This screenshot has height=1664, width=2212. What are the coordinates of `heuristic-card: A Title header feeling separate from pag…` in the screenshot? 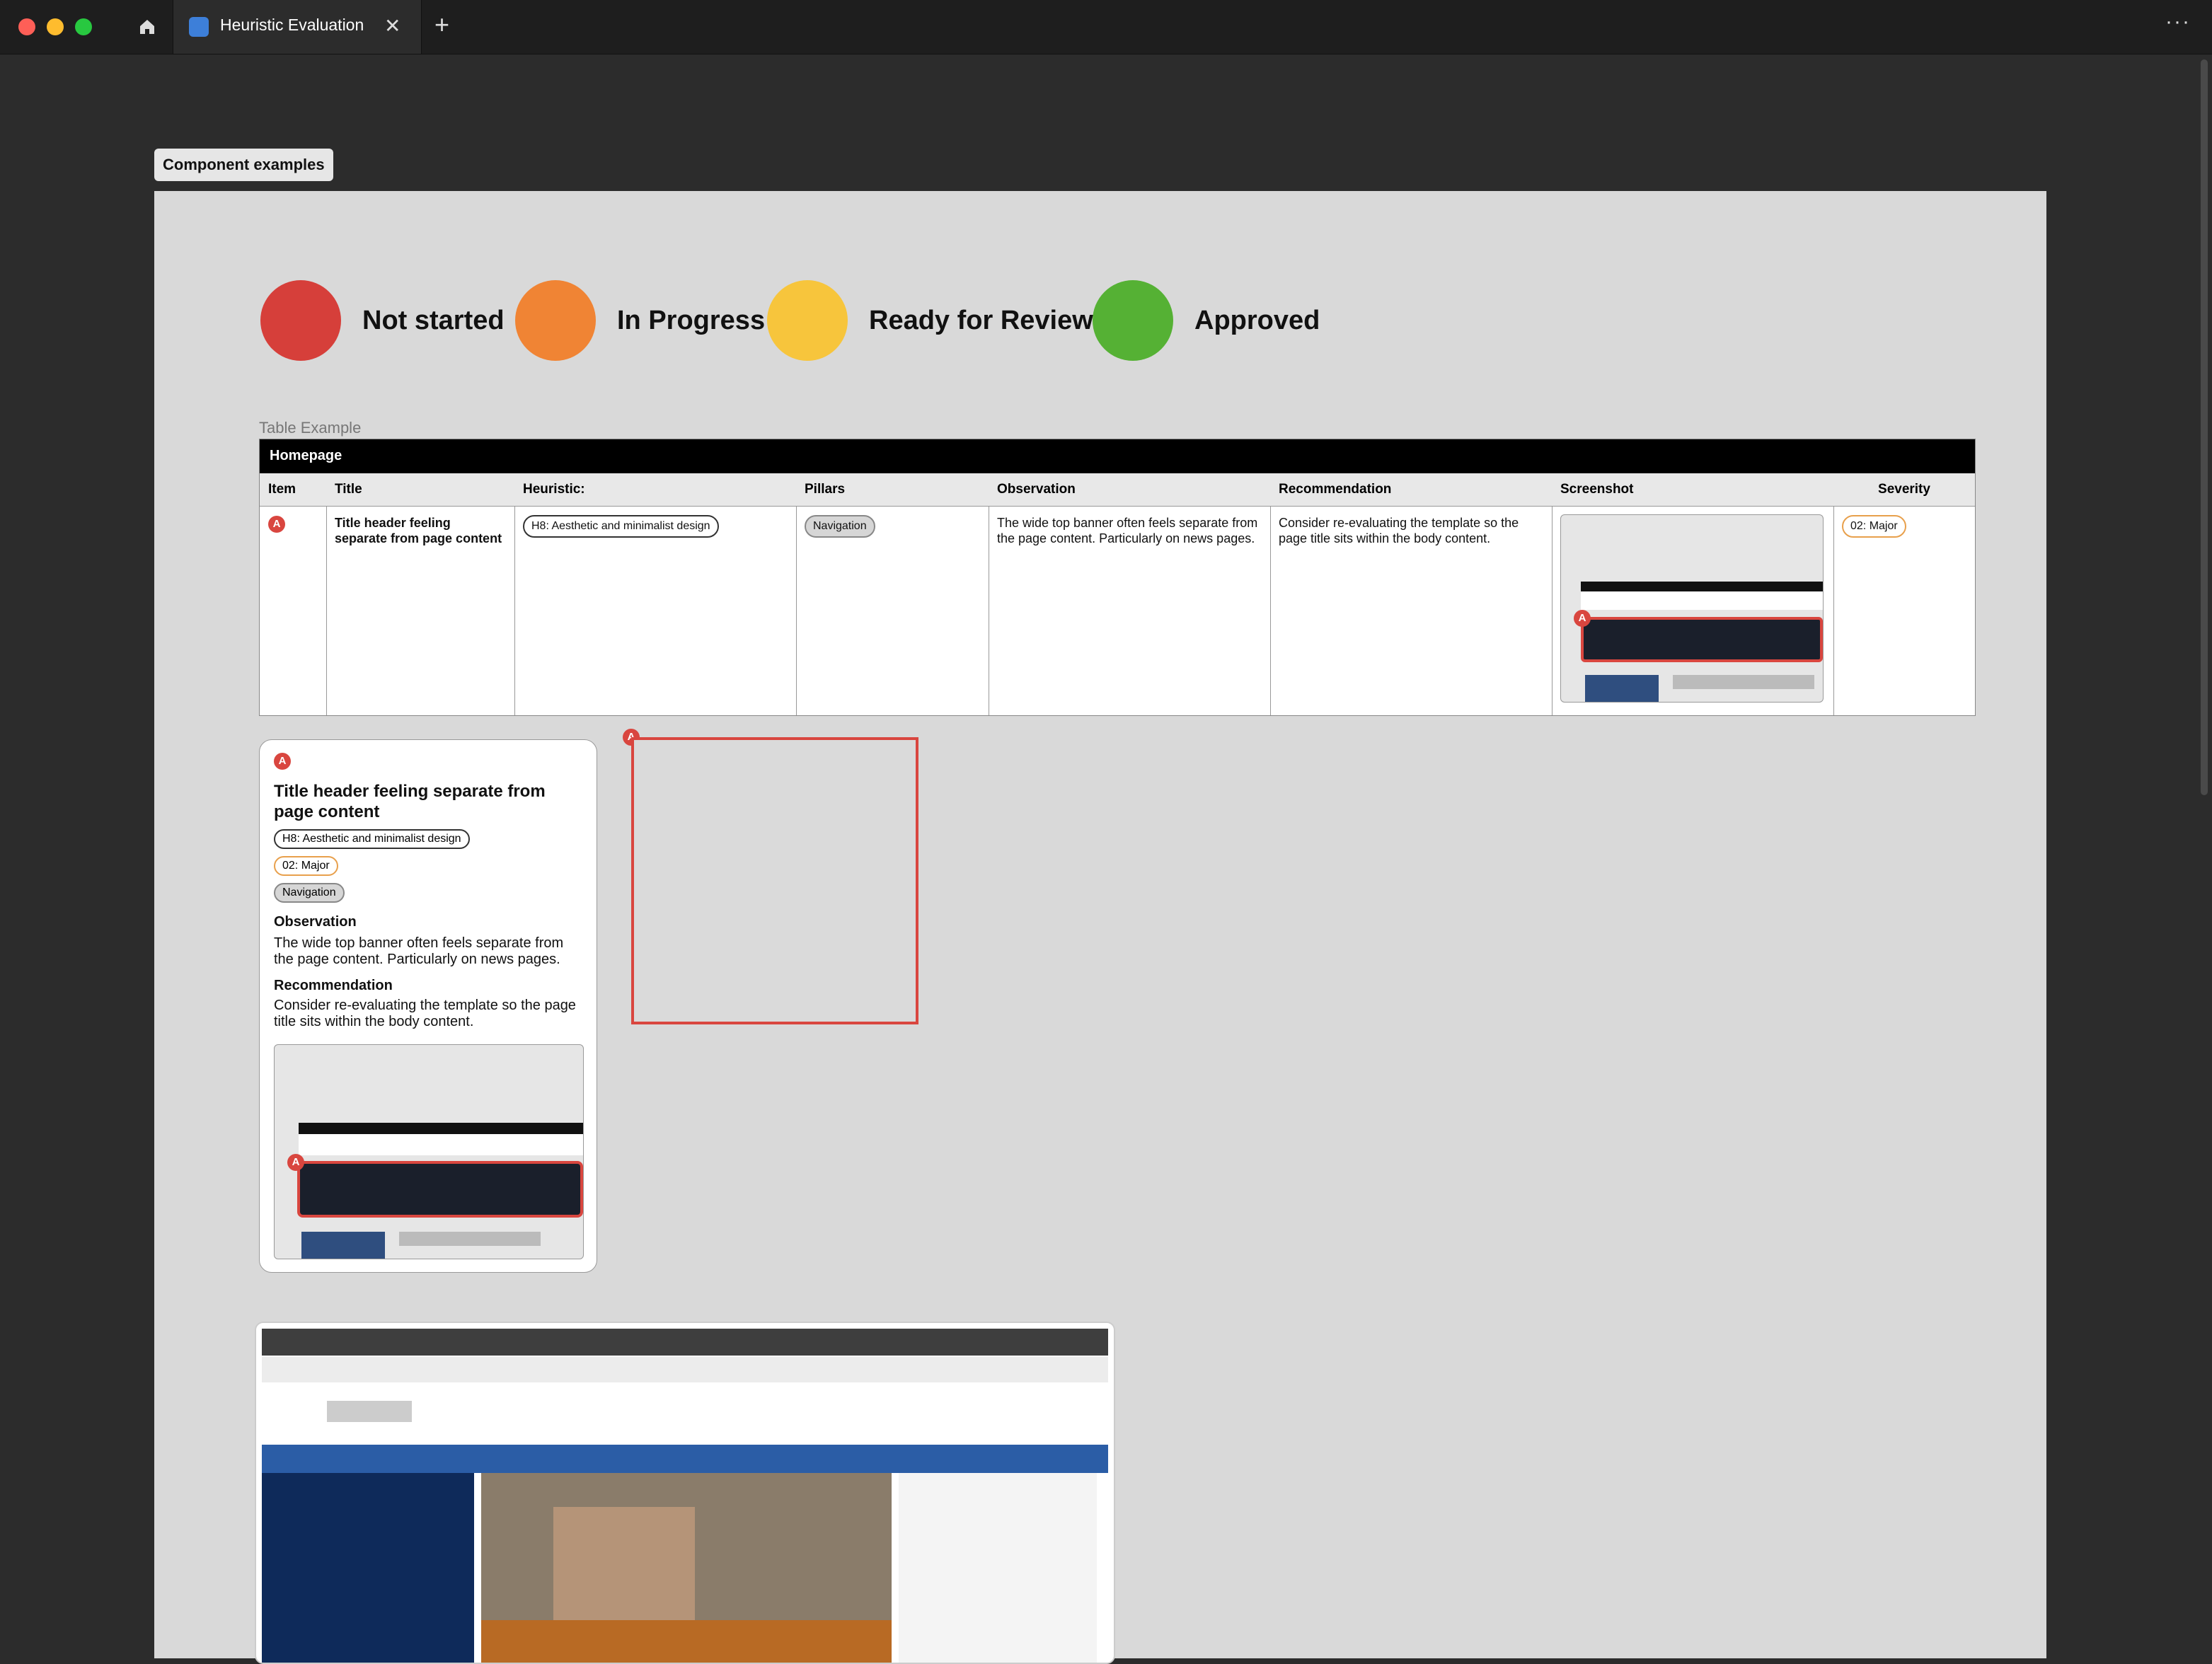 It's located at (428, 1006).